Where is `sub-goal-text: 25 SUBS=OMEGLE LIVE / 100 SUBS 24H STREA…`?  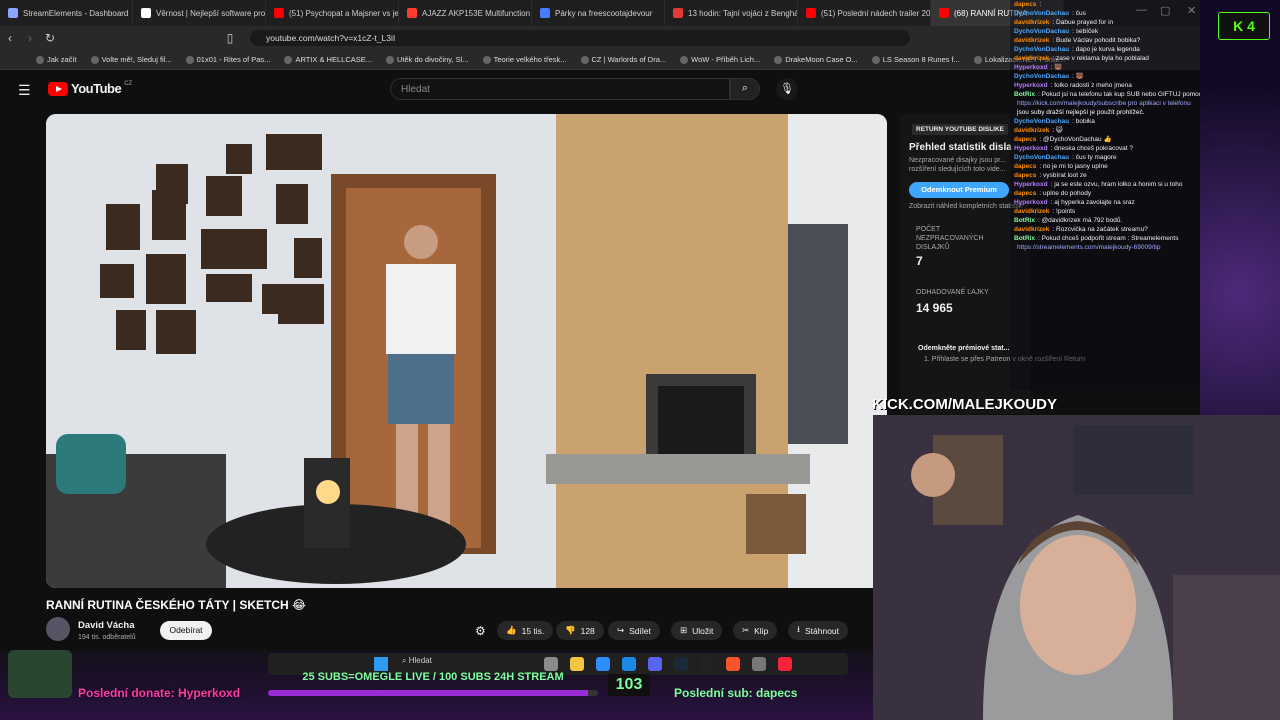
sub-goal-text: 25 SUBS=OMEGLE LIVE / 100 SUBS 24H STREA… is located at coordinates (433, 677).